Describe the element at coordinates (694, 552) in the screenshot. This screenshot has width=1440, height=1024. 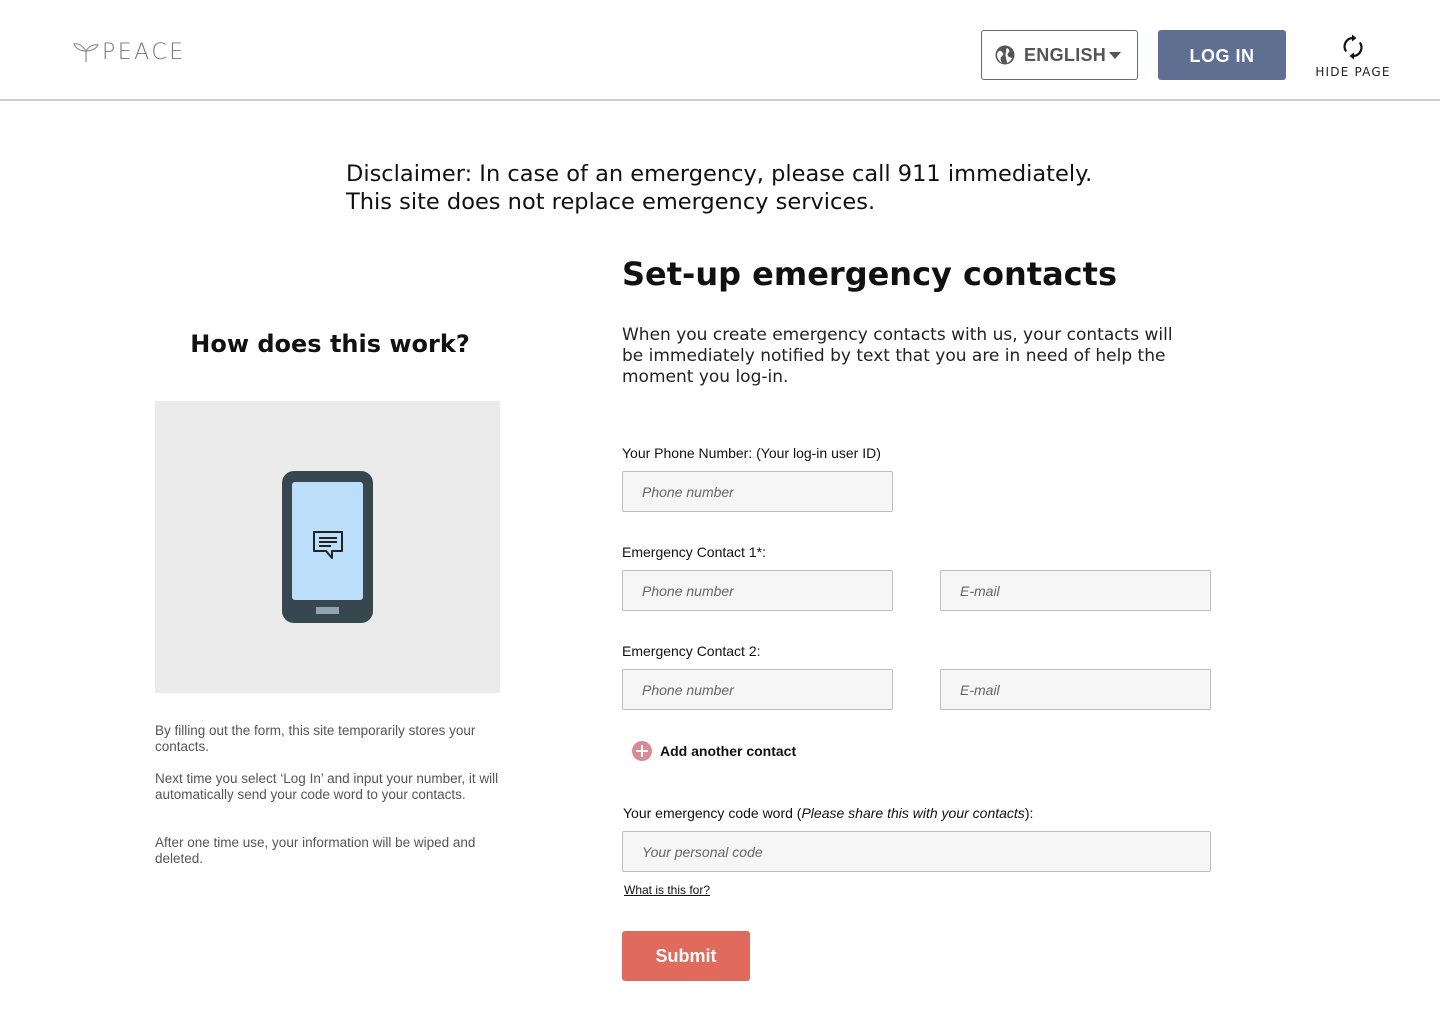
I see `contact-1-label: Emergency Contact 1*:` at that location.